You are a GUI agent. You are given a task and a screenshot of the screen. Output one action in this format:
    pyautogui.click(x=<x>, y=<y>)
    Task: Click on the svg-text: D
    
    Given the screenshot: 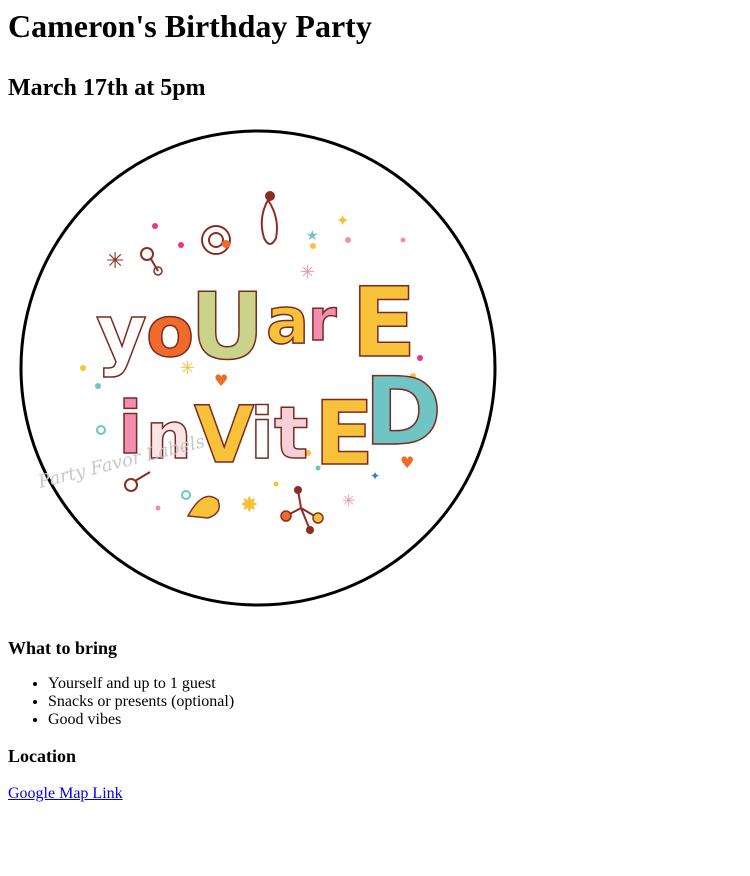 What is the action you would take?
    pyautogui.click(x=403, y=412)
    